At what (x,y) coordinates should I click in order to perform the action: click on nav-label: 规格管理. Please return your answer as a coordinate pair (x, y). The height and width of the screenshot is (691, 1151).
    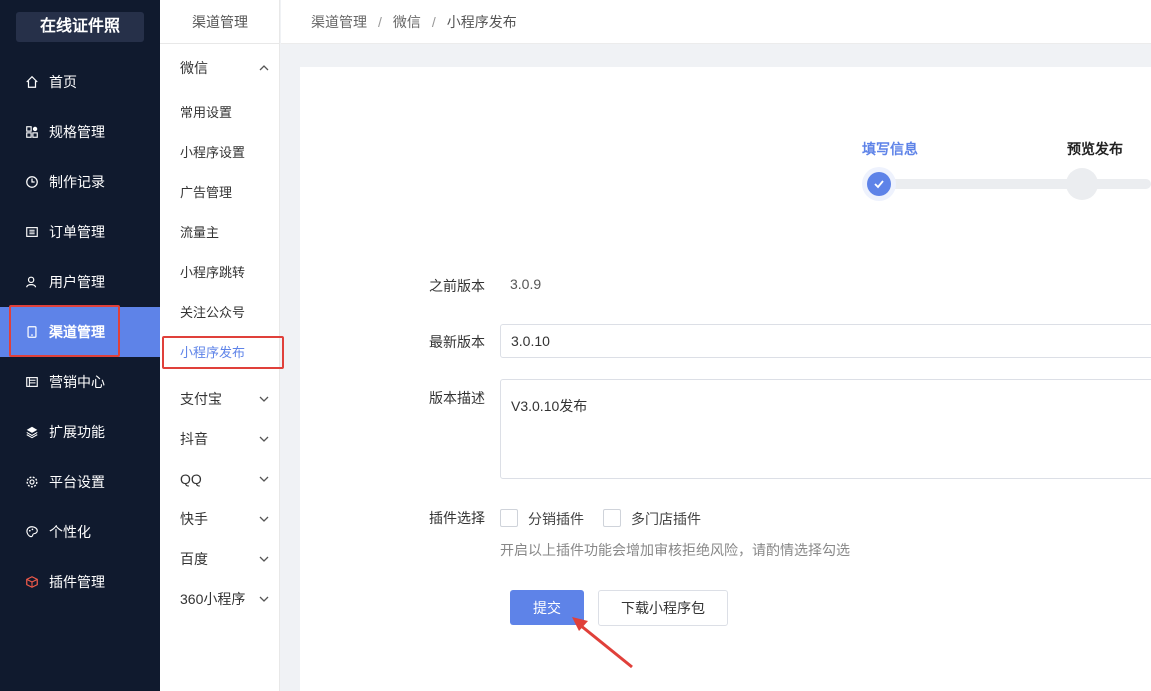
    Looking at the image, I should click on (77, 132).